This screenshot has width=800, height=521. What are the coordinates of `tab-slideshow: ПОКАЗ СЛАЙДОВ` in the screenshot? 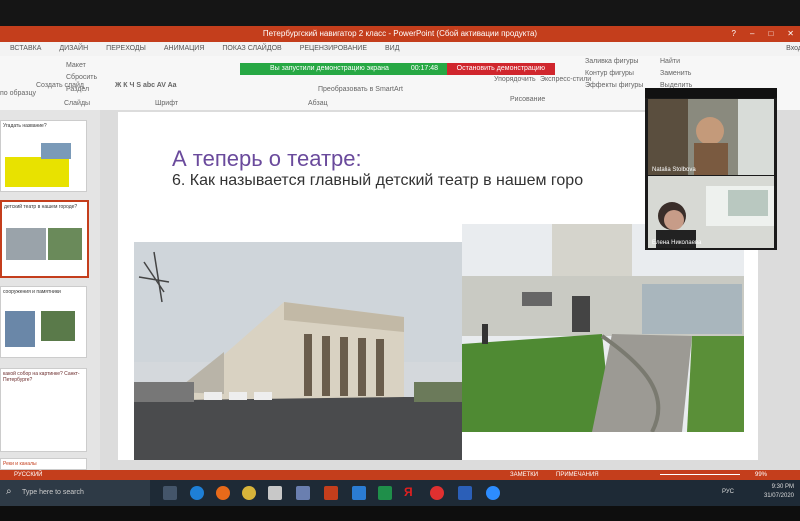 It's located at (251, 49).